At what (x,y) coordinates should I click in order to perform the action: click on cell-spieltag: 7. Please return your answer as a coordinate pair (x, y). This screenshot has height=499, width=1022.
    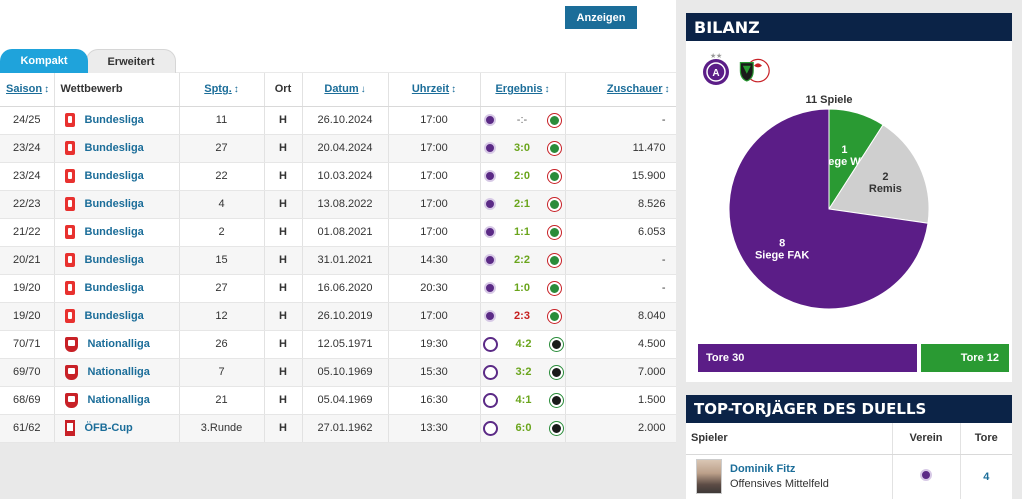
    Looking at the image, I should click on (222, 372).